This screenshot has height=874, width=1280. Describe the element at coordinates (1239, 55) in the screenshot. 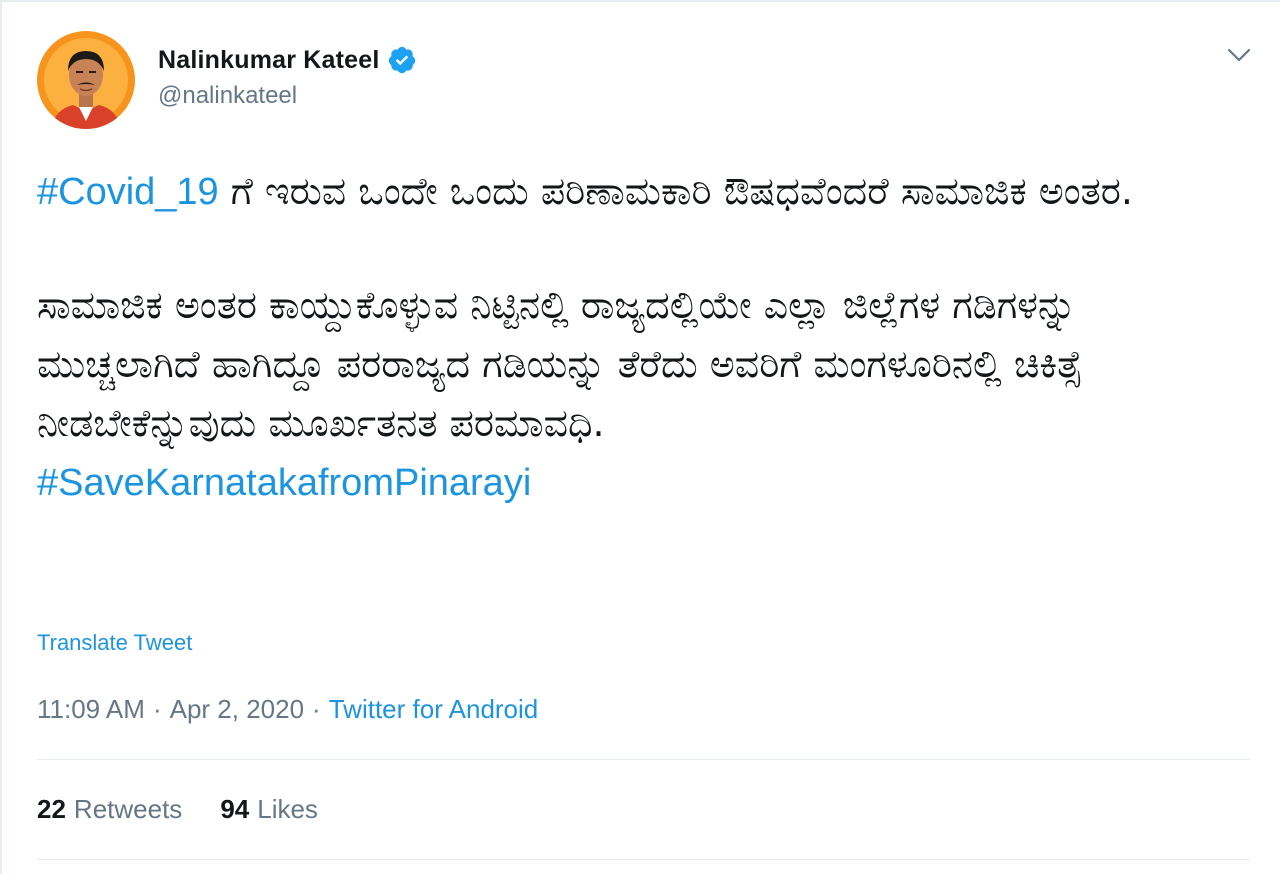

I see `chevron-down-icon` at that location.